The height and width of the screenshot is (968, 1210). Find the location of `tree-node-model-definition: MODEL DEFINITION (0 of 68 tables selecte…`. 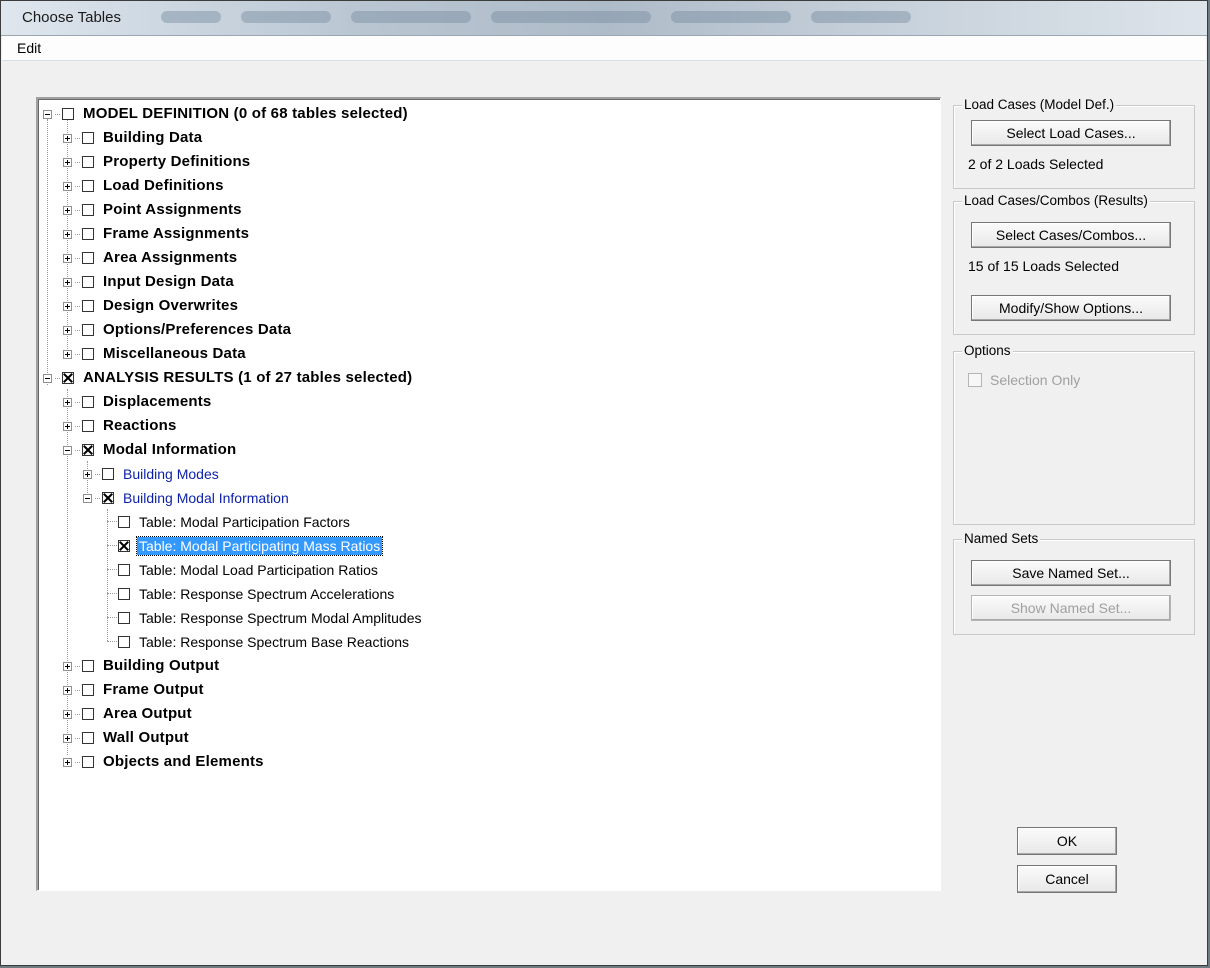

tree-node-model-definition: MODEL DEFINITION (0 of 68 tables selecte… is located at coordinates (226, 114).